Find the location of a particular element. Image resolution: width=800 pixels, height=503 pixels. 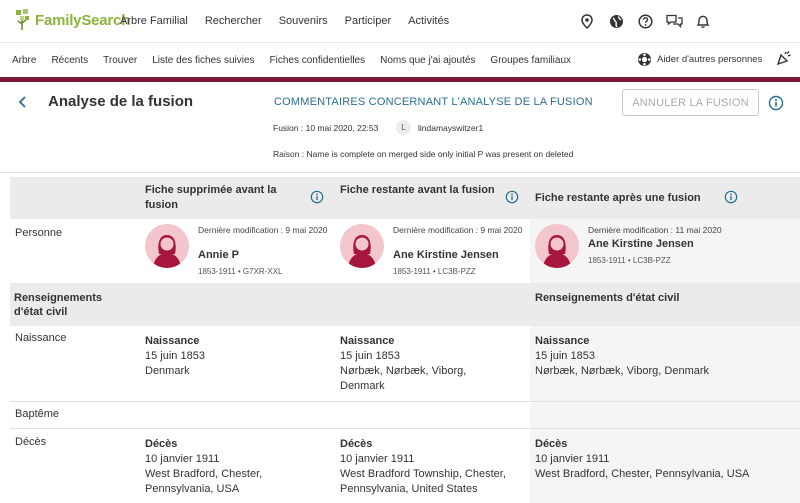

merge-date: Fusion : 10 mai 2020, 22:53 is located at coordinates (326, 128).